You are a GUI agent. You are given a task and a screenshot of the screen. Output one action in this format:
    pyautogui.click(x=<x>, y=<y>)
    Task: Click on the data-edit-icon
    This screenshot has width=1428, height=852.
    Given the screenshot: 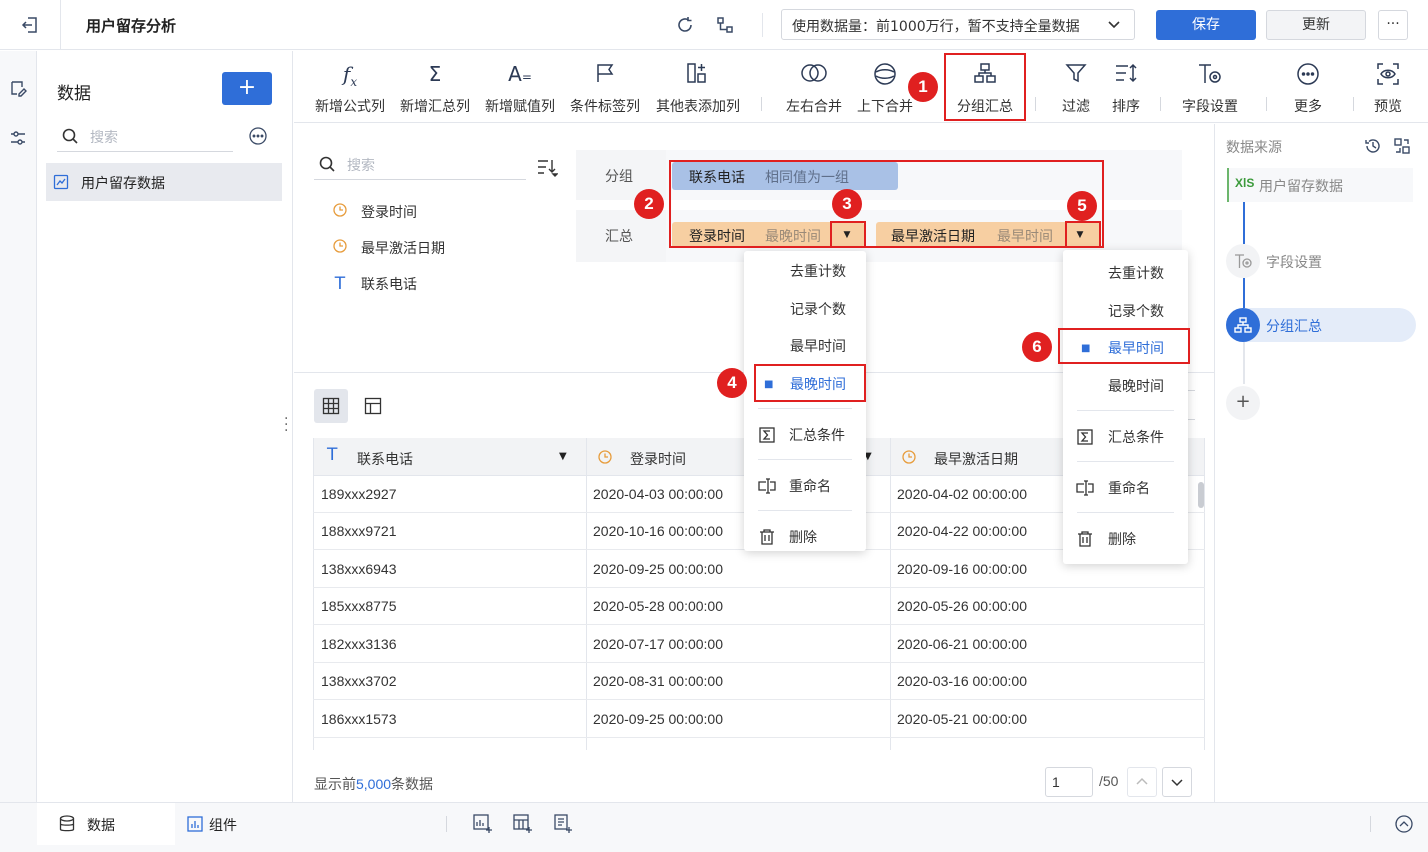 What is the action you would take?
    pyautogui.click(x=18, y=88)
    